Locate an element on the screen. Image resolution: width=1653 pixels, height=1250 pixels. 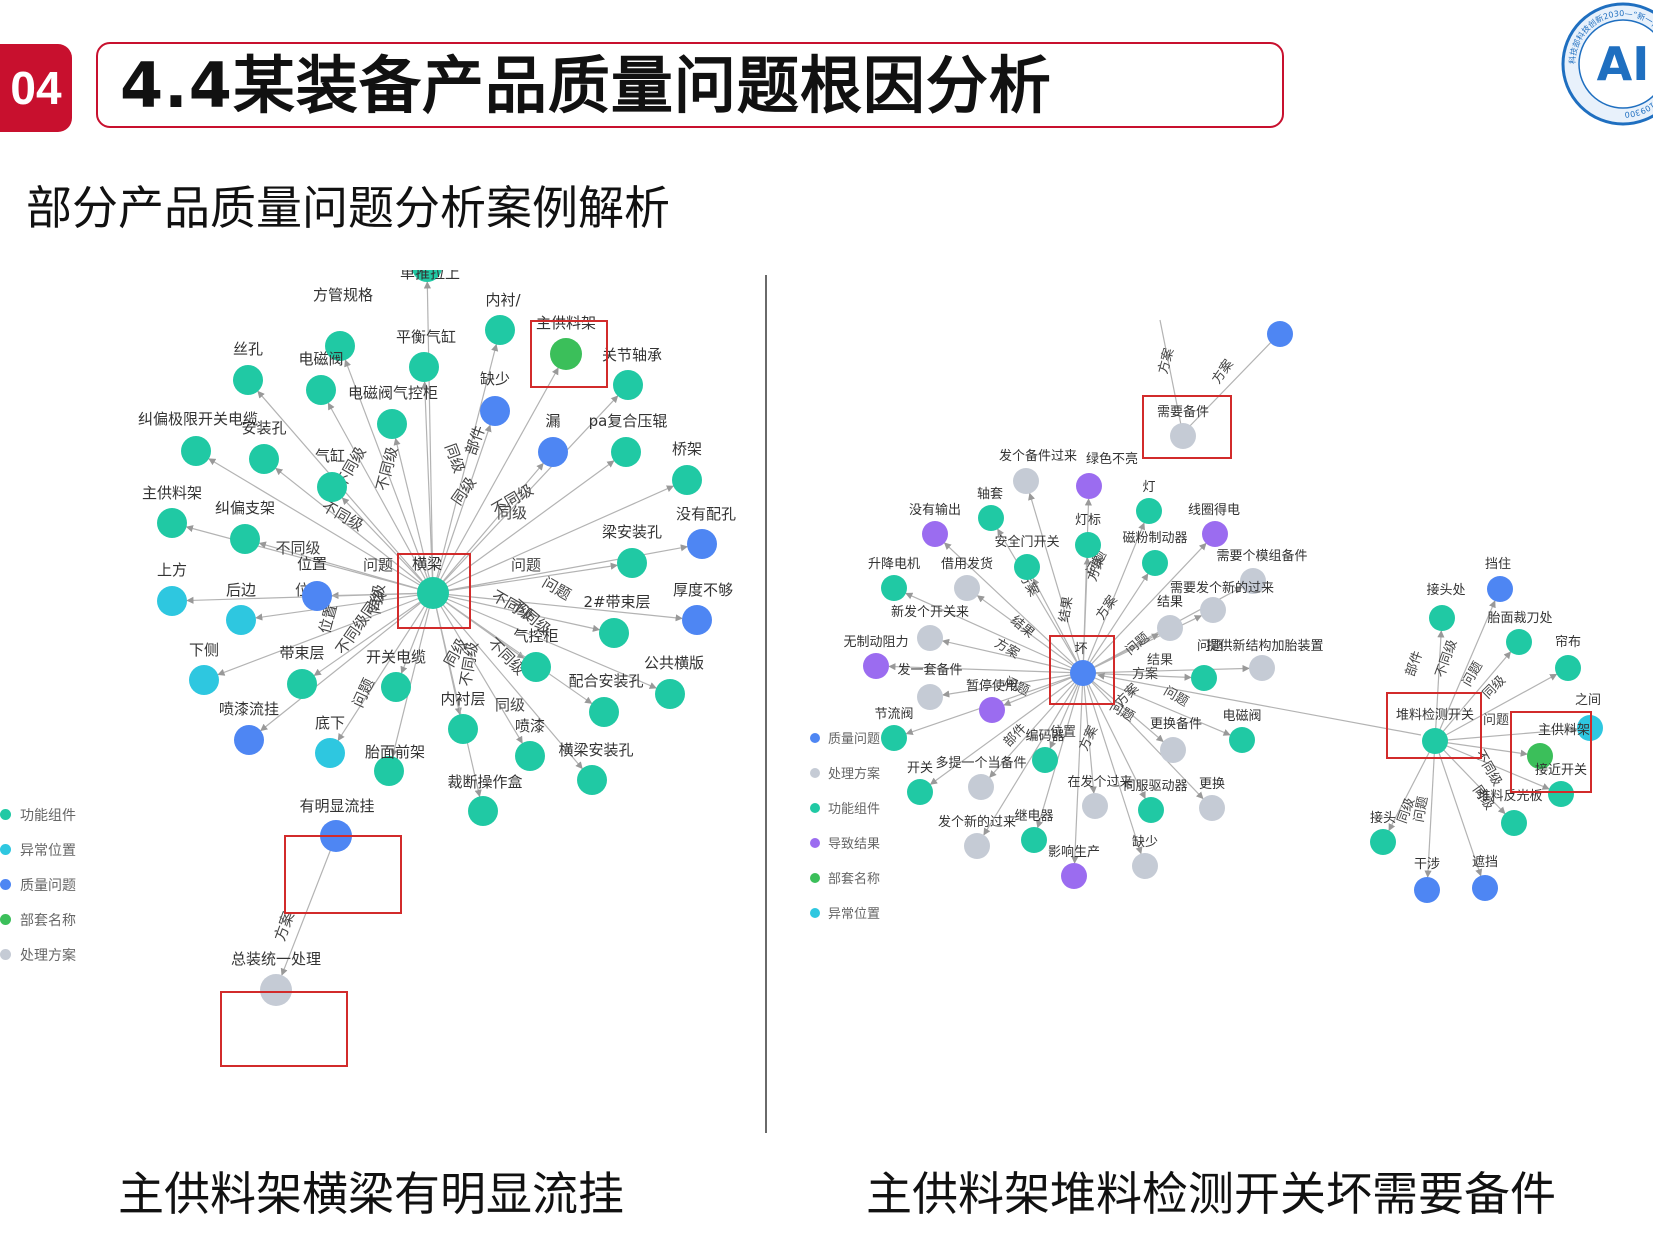
node-label: 公共横版 is located at coordinates (674, 663).